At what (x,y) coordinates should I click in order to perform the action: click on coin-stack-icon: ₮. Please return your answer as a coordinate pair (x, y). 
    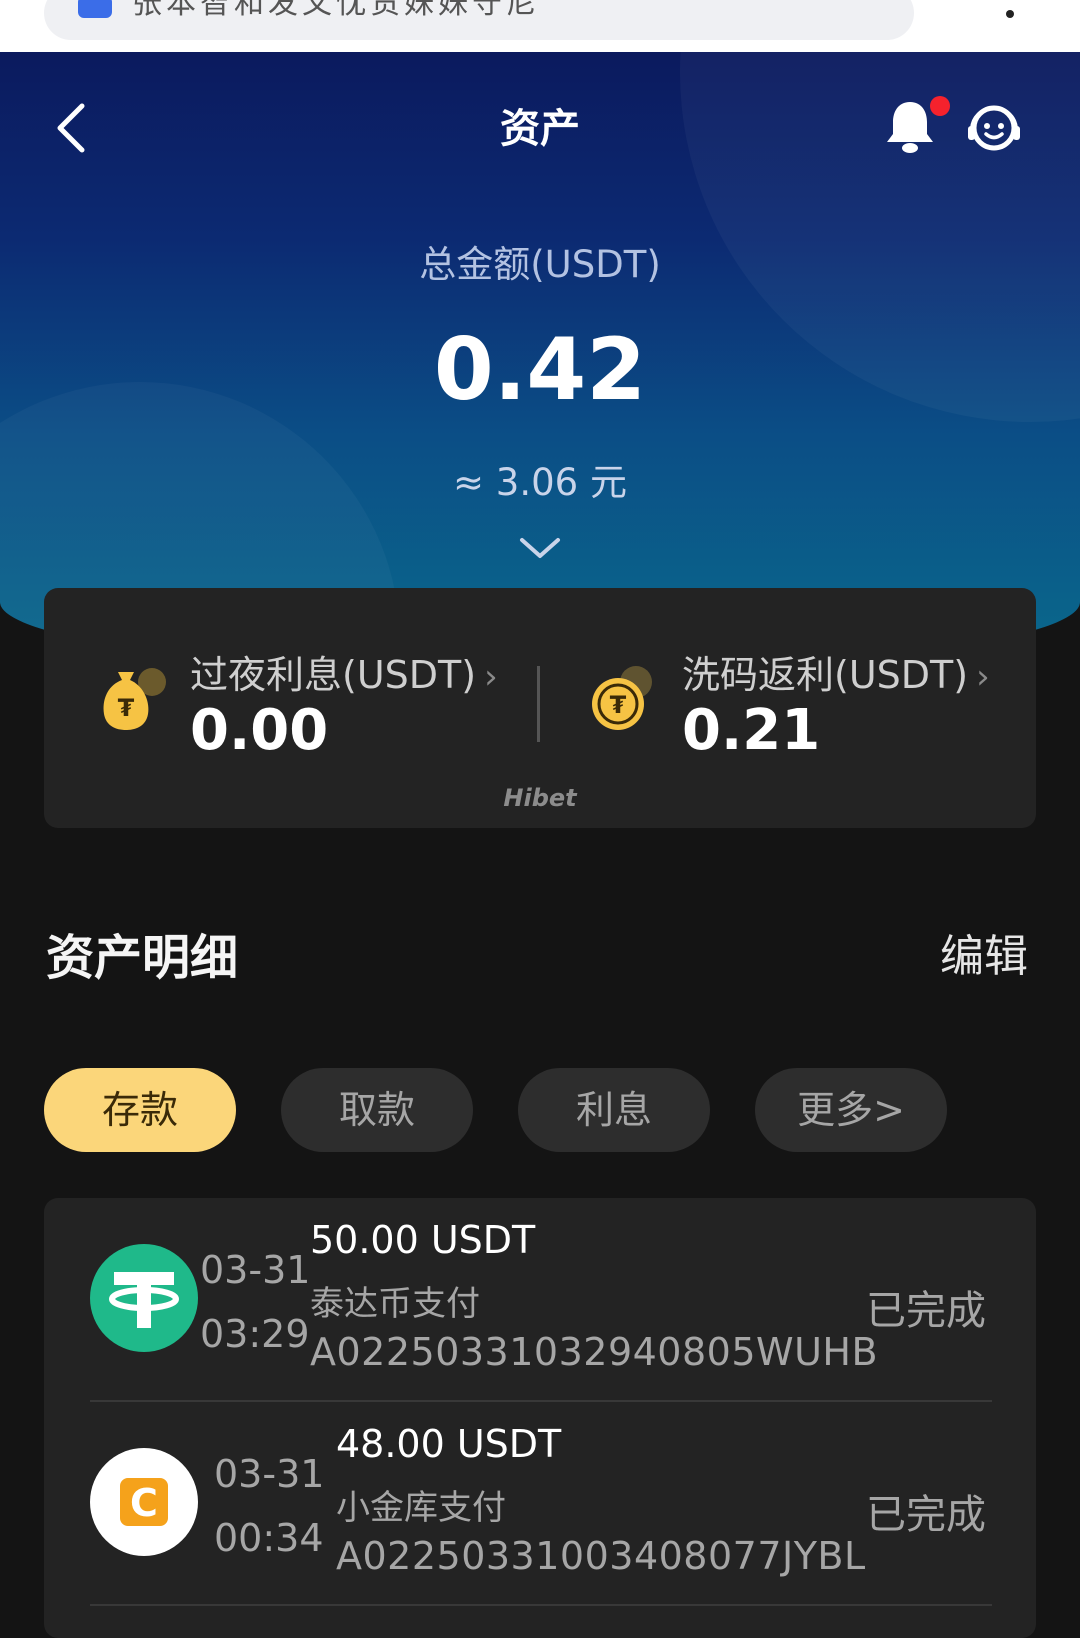
    Looking at the image, I should click on (625, 697).